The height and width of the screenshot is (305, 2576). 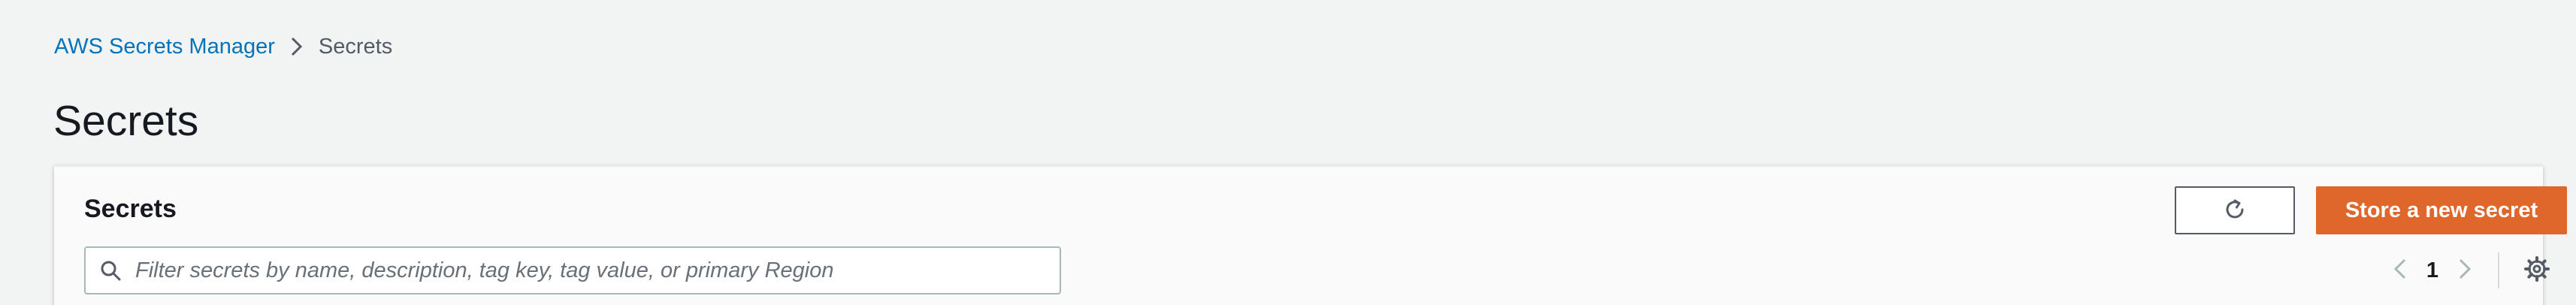 What do you see at coordinates (2498, 270) in the screenshot?
I see `pagination-divider` at bounding box center [2498, 270].